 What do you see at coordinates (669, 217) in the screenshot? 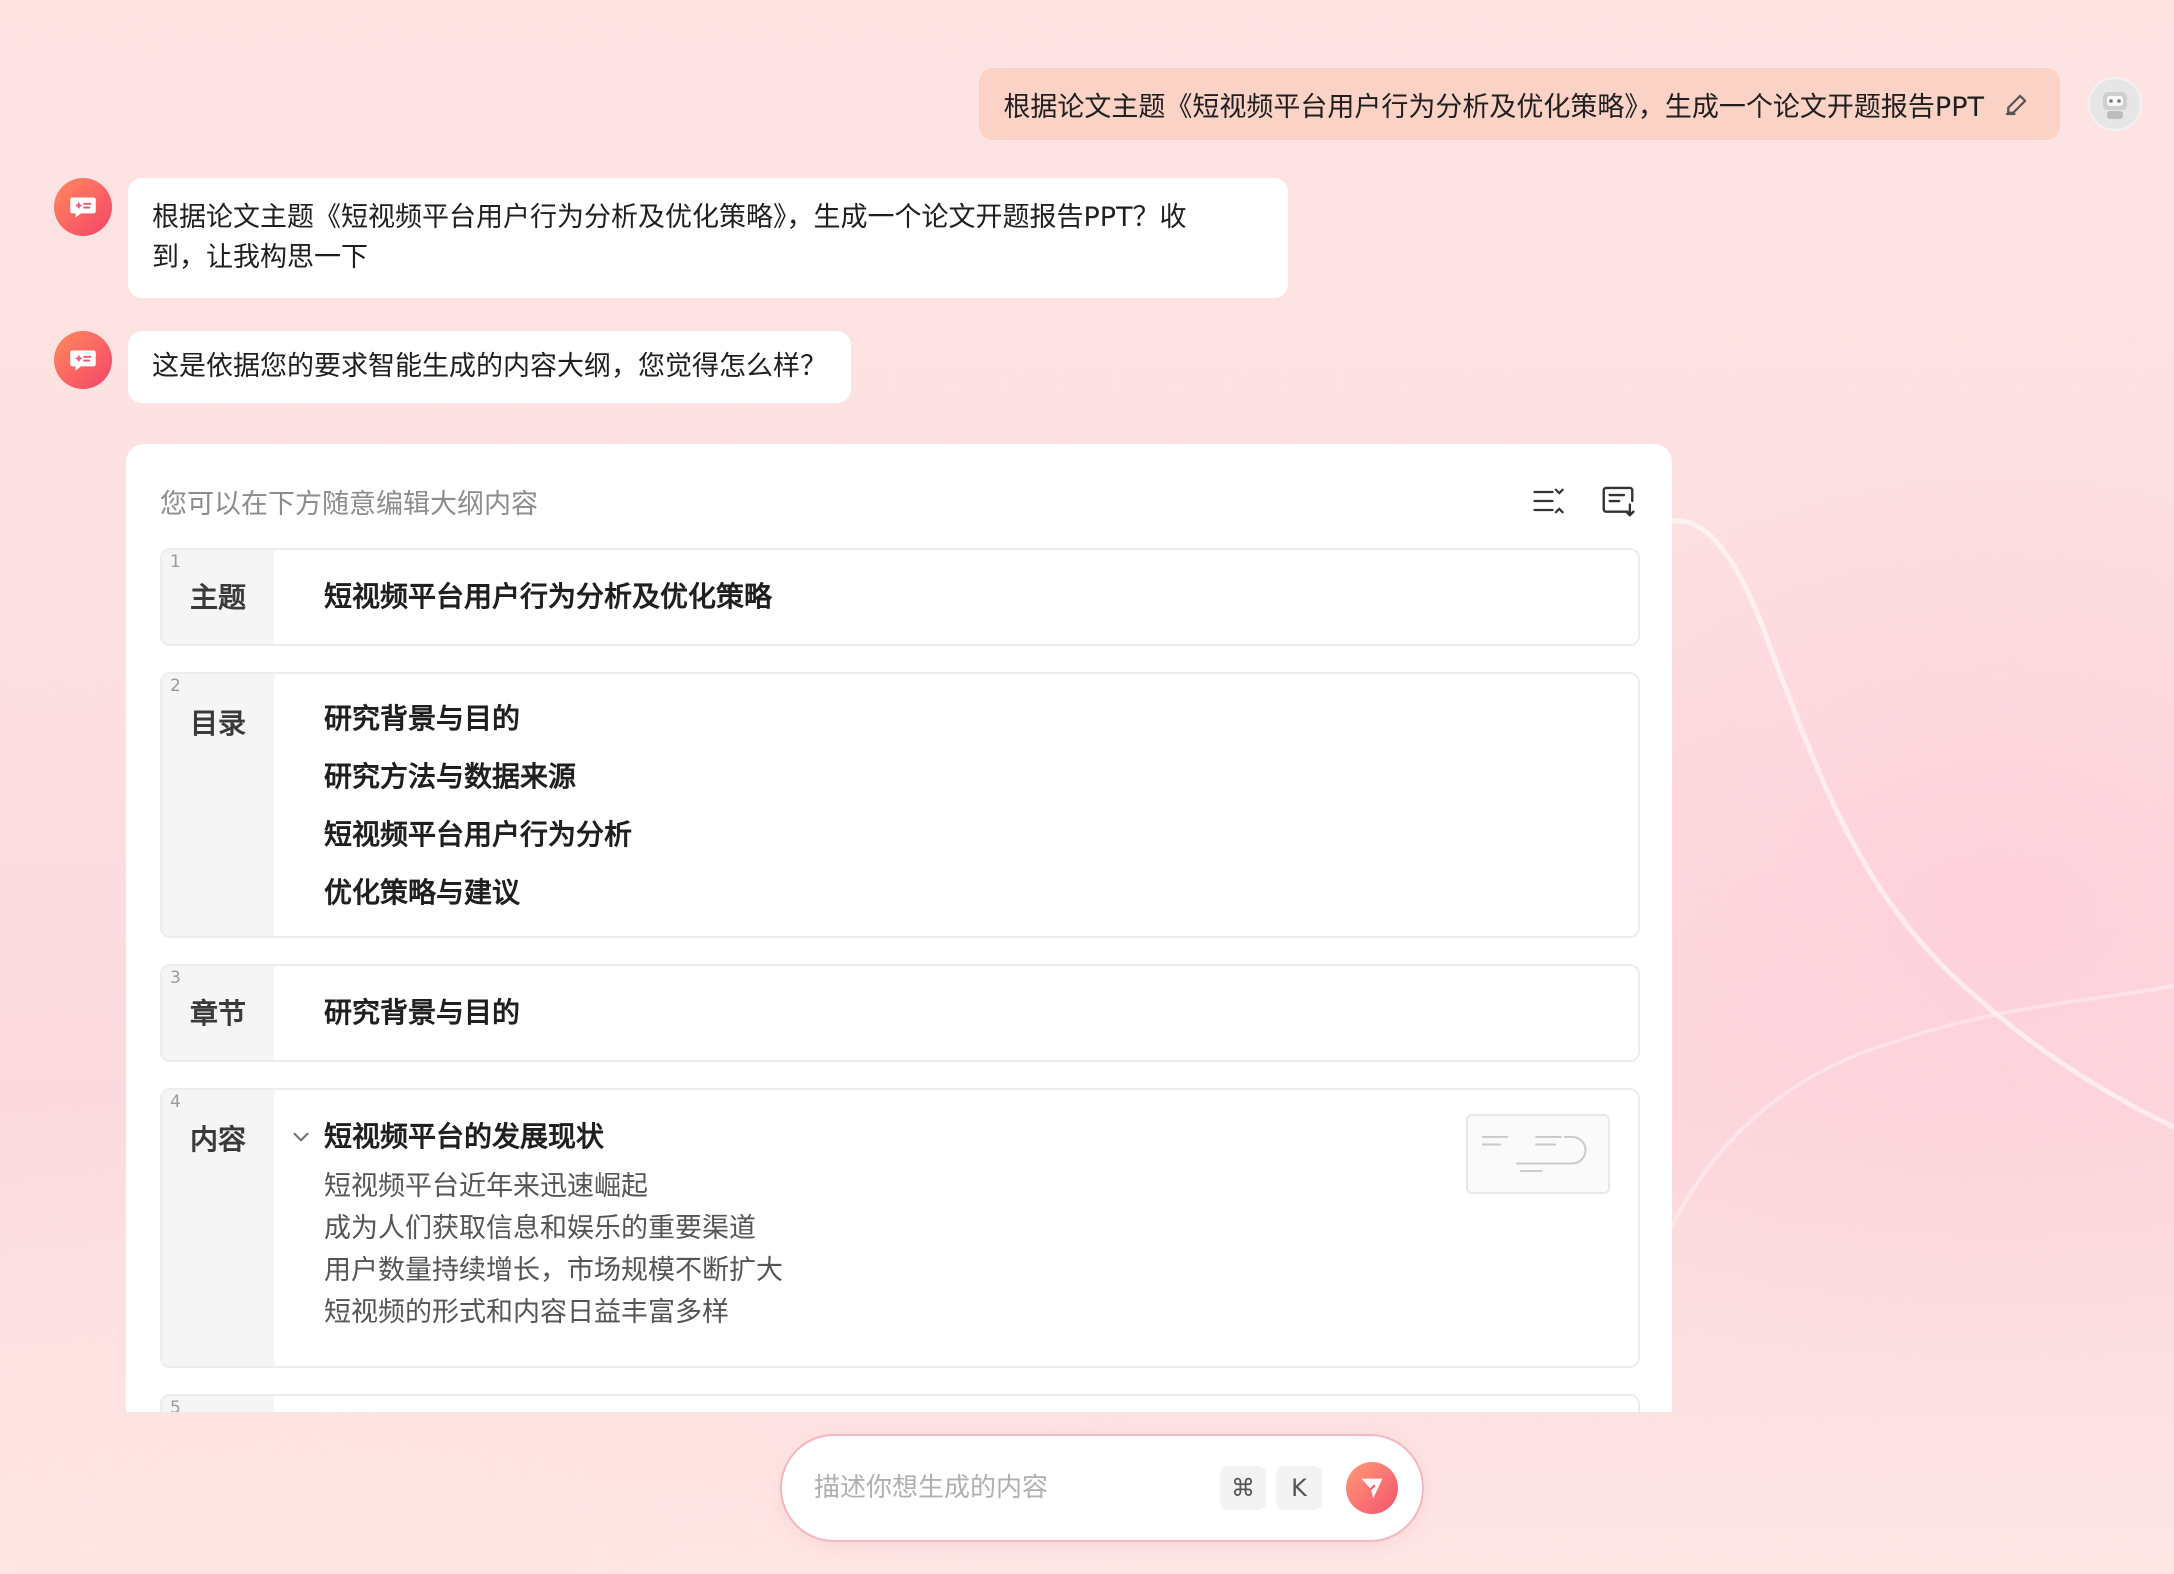
I see `bot-message-line: 根据论文主题《短视频平台用户行为分析及优化策略》，生成一个论文开题报告PPT？收` at bounding box center [669, 217].